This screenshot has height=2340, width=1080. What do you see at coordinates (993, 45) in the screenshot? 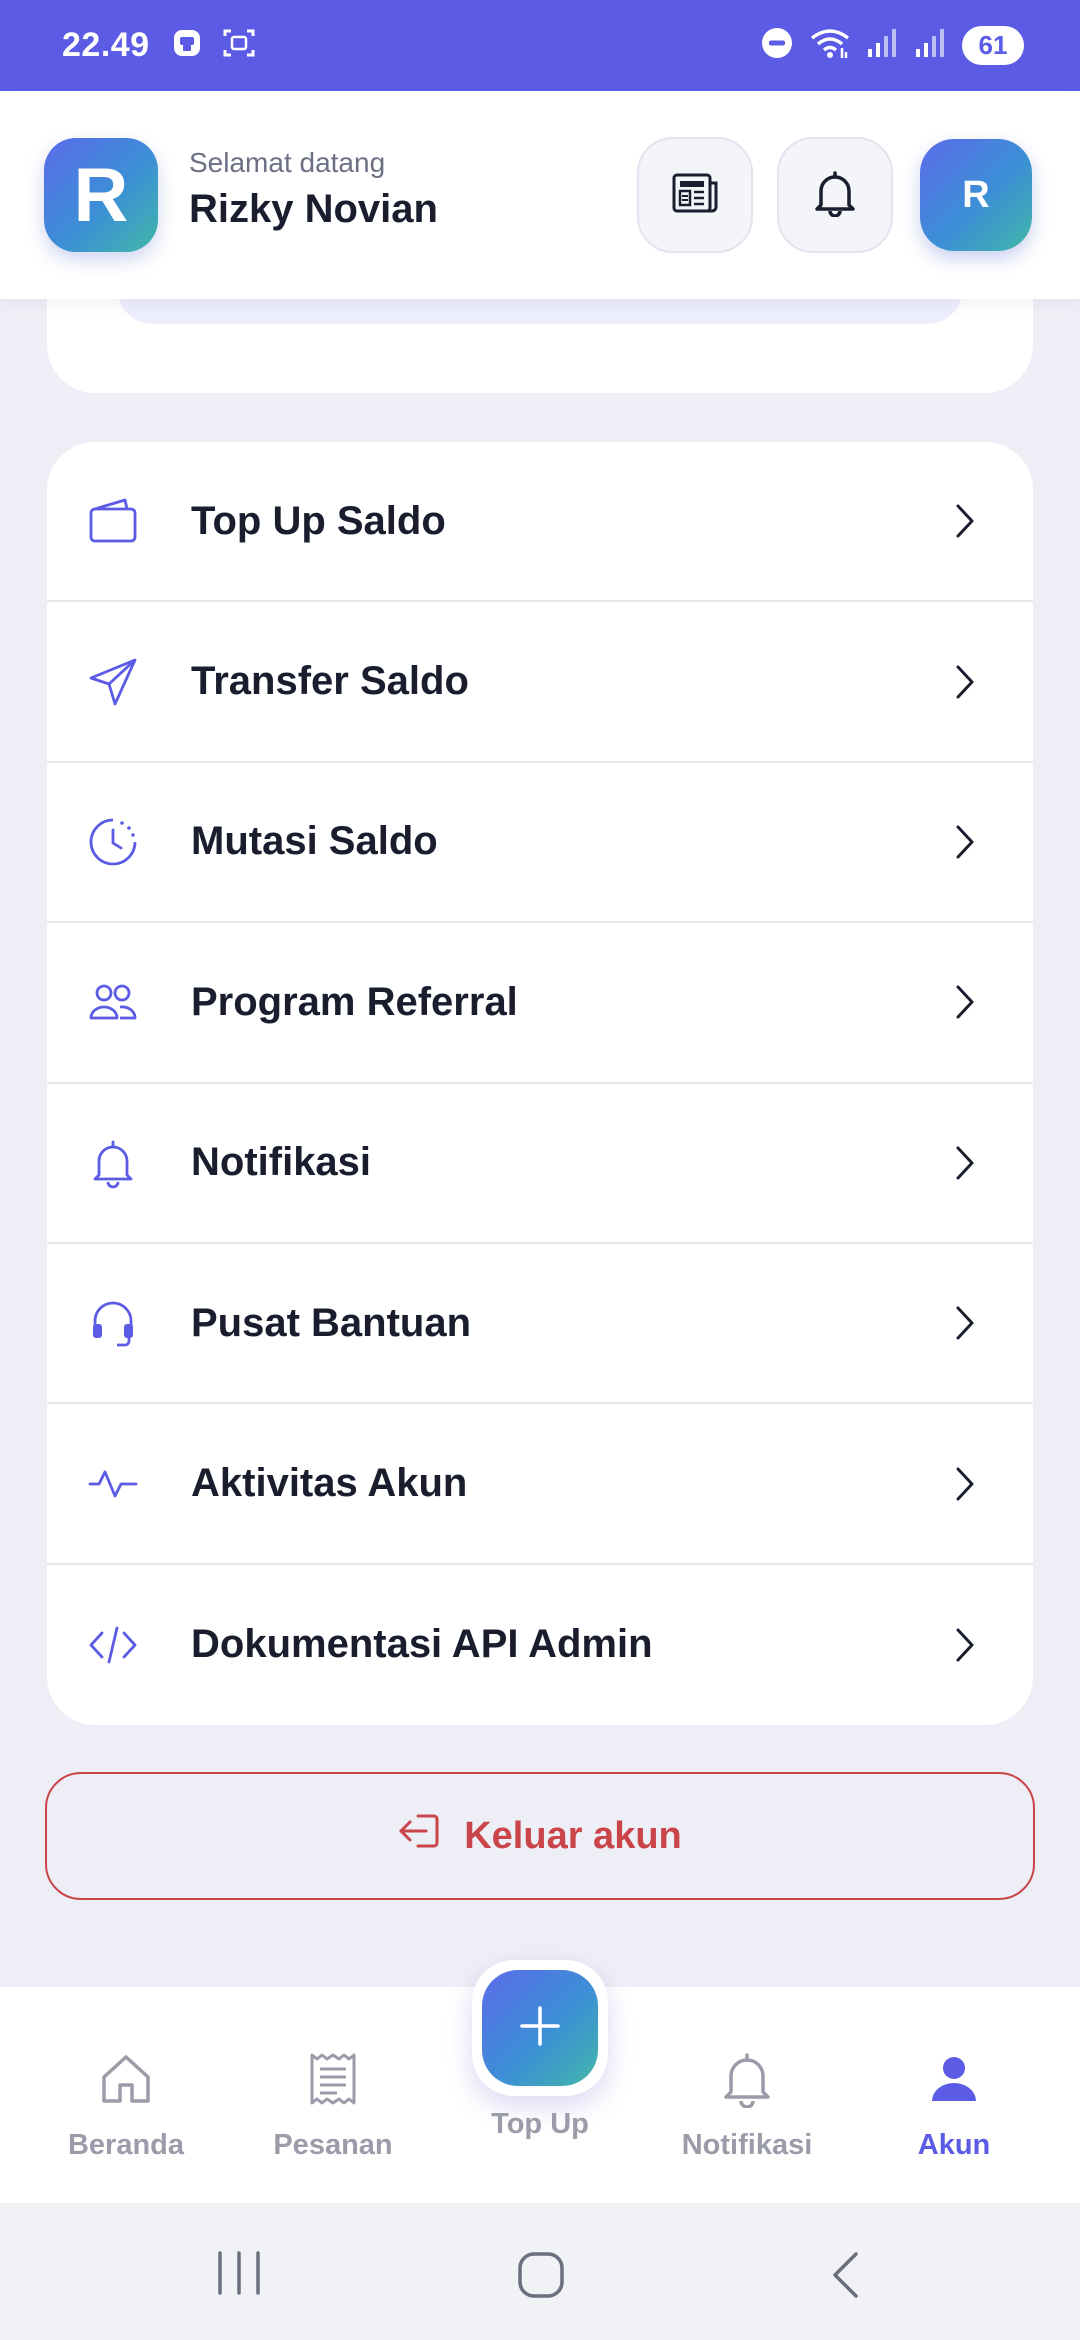
I see `battery-indicator: 61` at bounding box center [993, 45].